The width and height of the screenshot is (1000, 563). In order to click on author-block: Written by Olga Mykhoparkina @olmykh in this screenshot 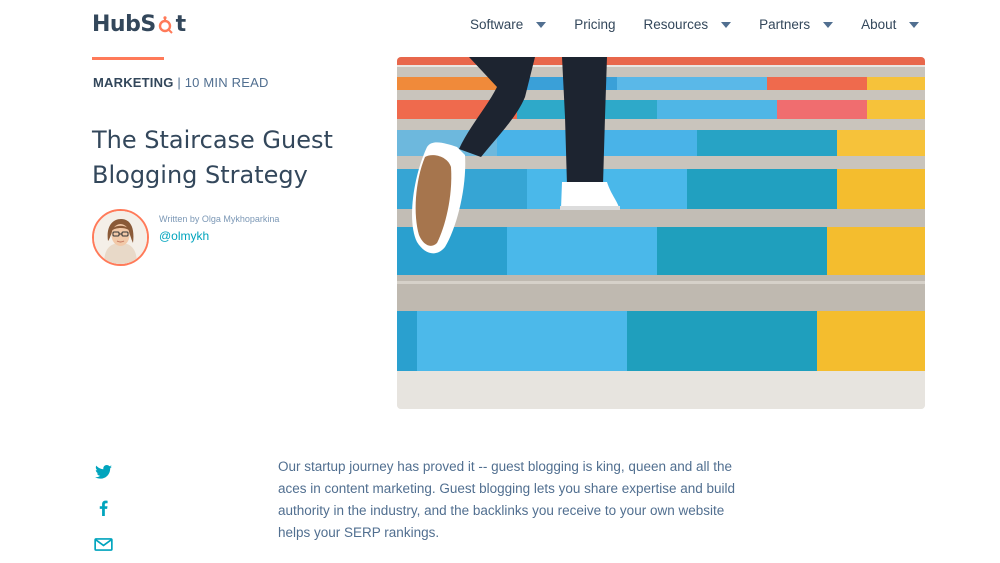, I will do `click(185, 237)`.